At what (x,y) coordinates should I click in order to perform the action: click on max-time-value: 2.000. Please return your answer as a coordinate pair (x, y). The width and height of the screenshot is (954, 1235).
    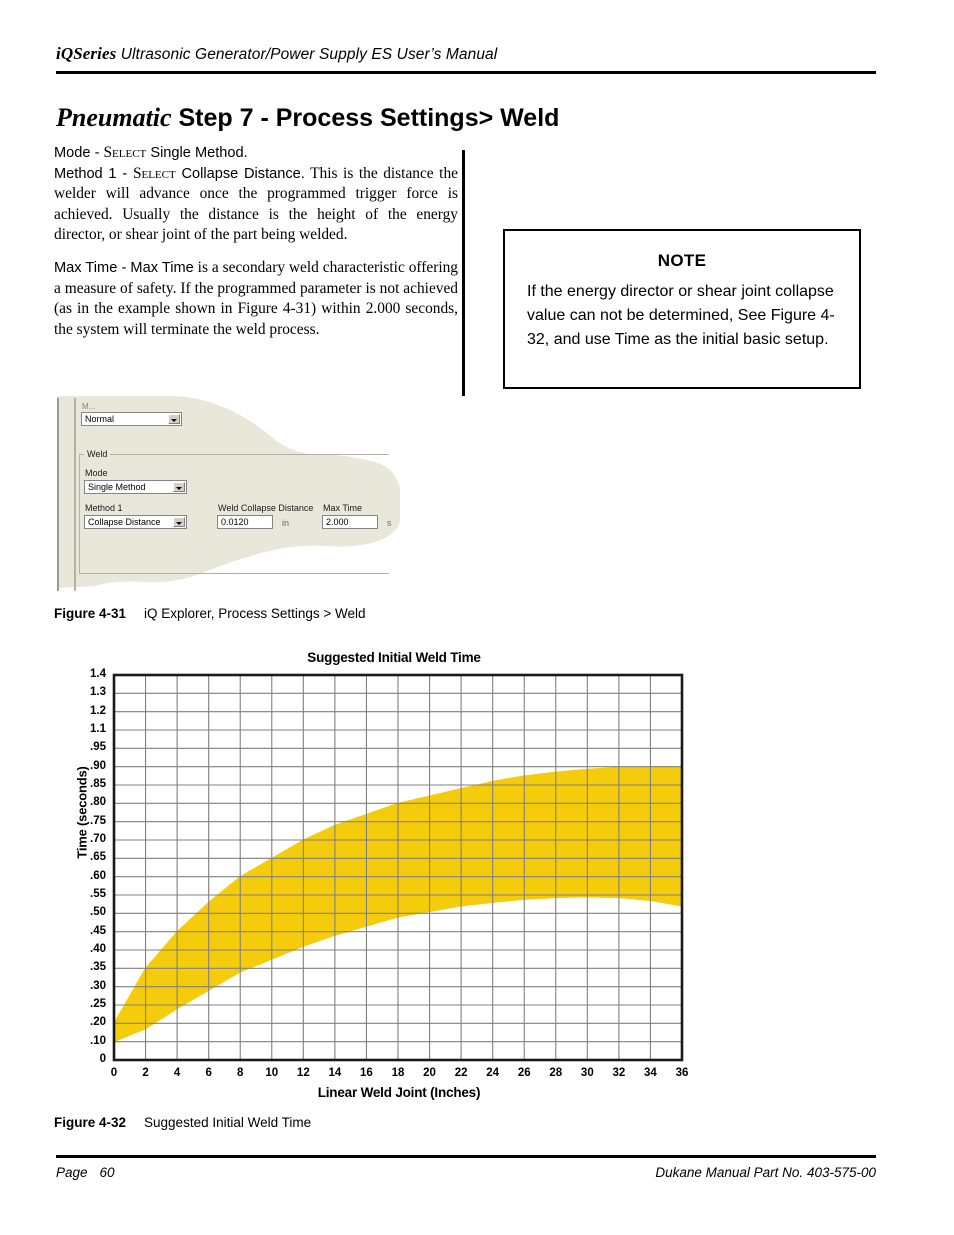
    Looking at the image, I should click on (337, 522).